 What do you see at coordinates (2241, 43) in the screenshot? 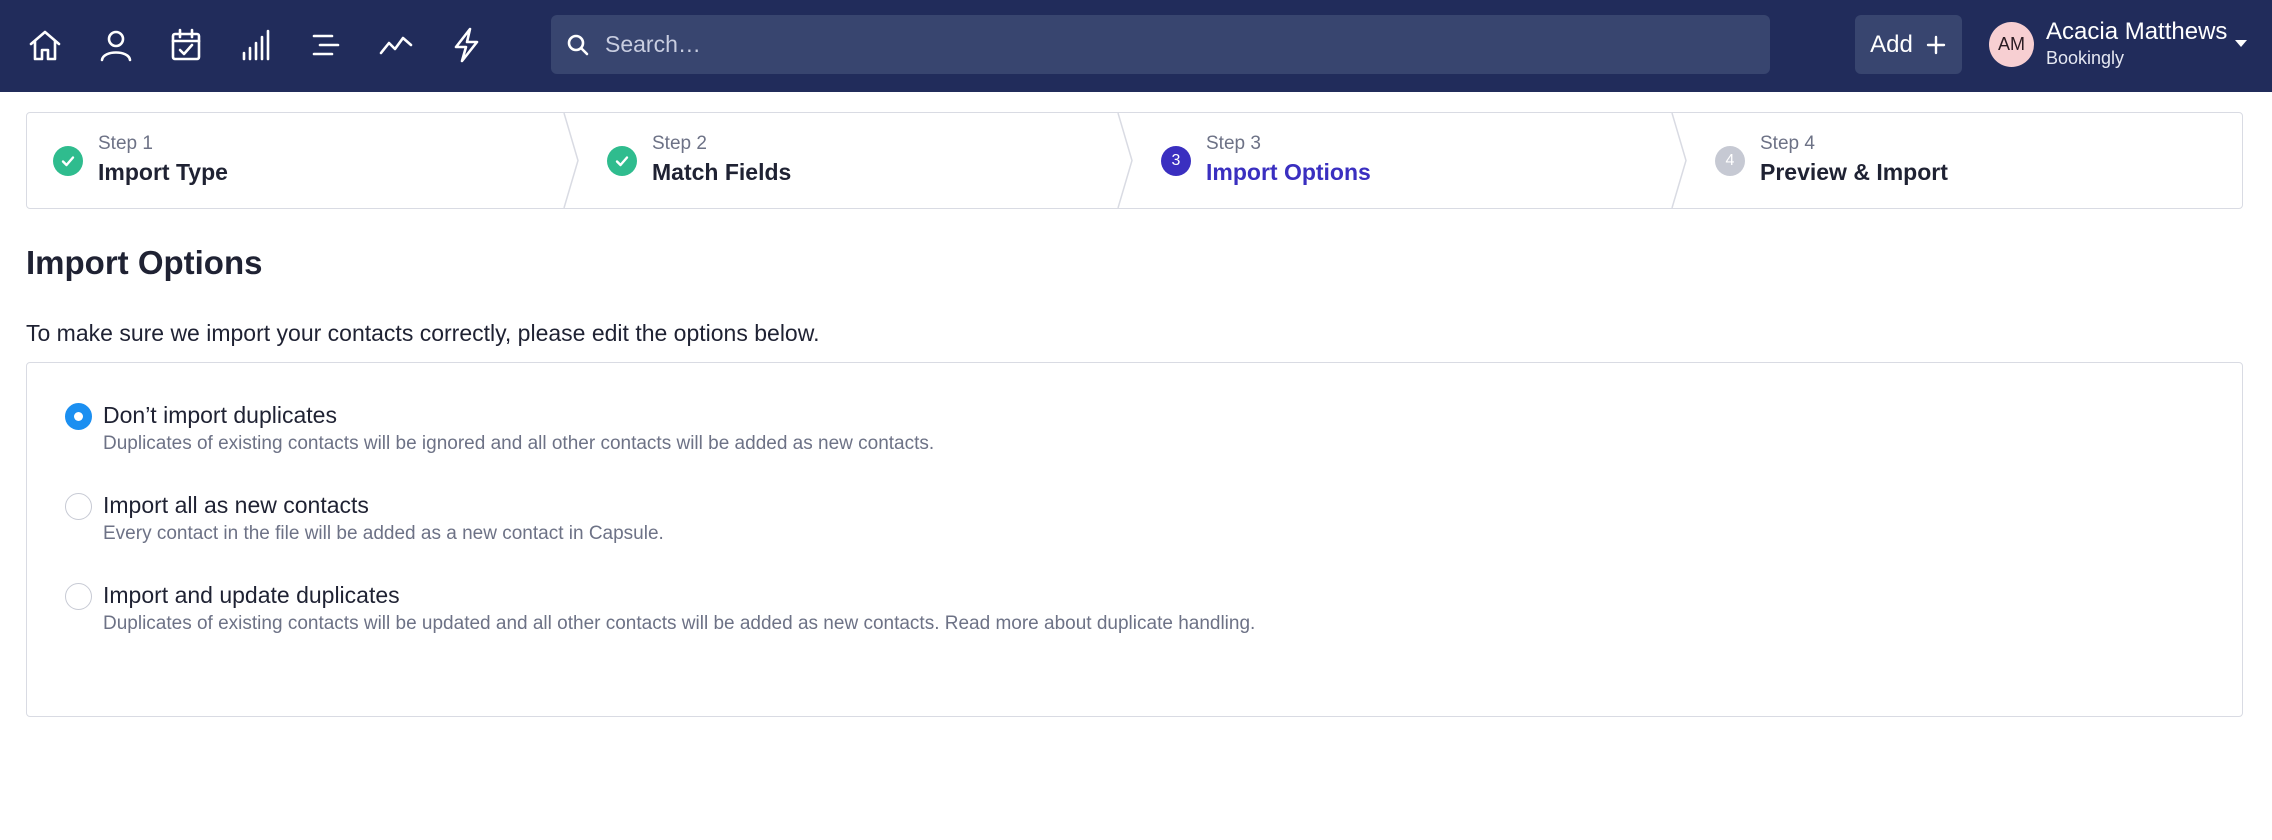
I see `chevron-down-icon` at bounding box center [2241, 43].